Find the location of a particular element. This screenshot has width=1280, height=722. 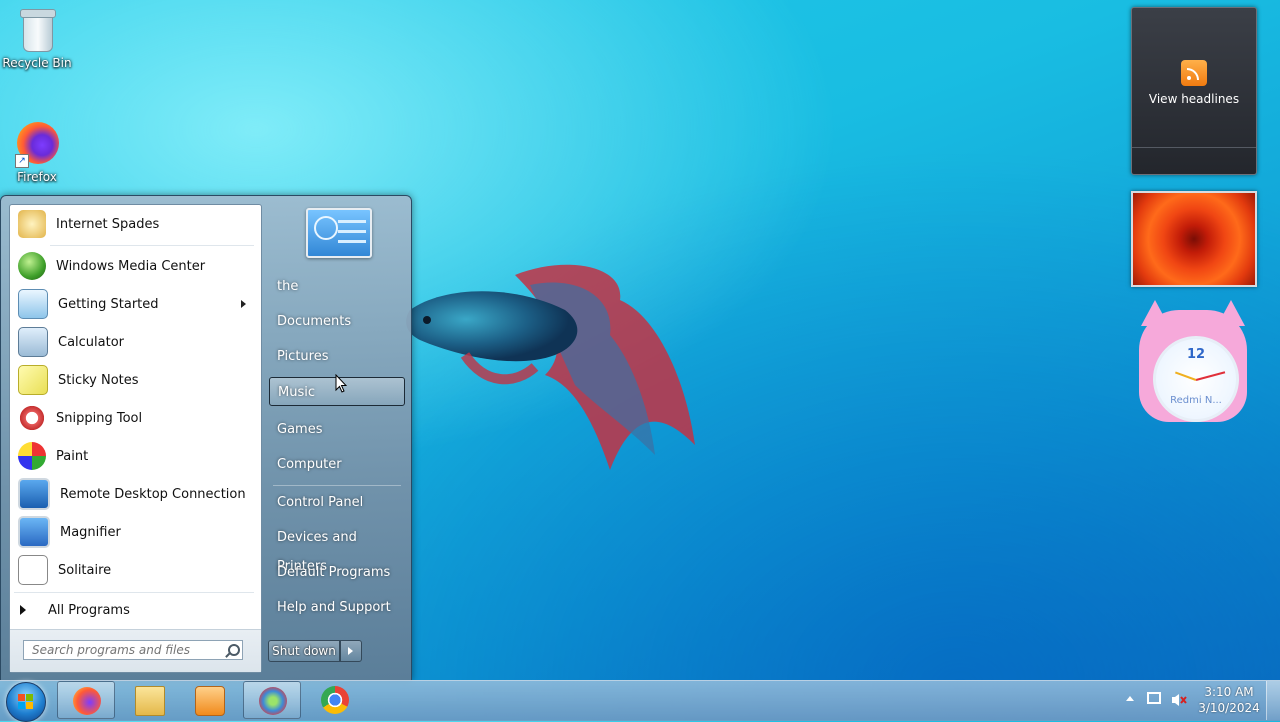

start-search-area is located at coordinates (135, 650).